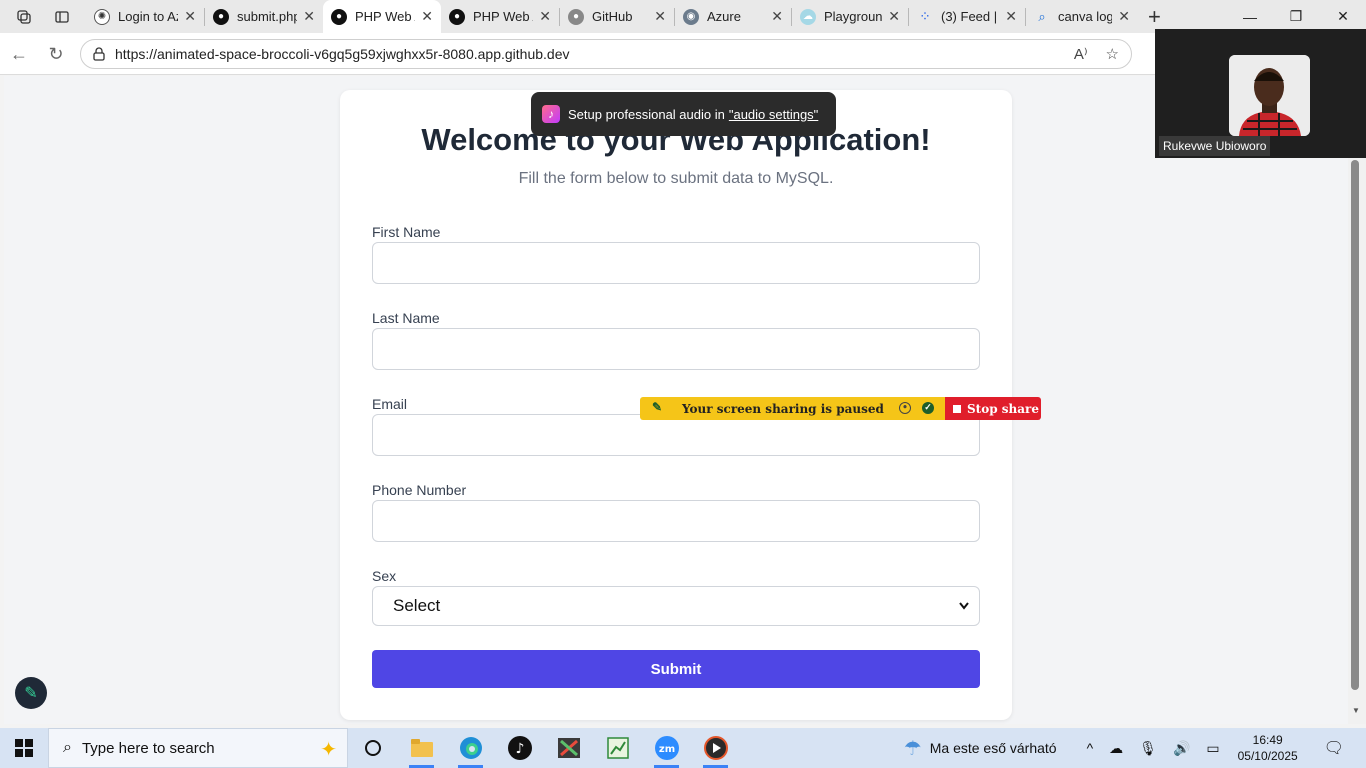  Describe the element at coordinates (1260, 93) in the screenshot. I see `video-tile: Rukevwe Ubioworo` at that location.